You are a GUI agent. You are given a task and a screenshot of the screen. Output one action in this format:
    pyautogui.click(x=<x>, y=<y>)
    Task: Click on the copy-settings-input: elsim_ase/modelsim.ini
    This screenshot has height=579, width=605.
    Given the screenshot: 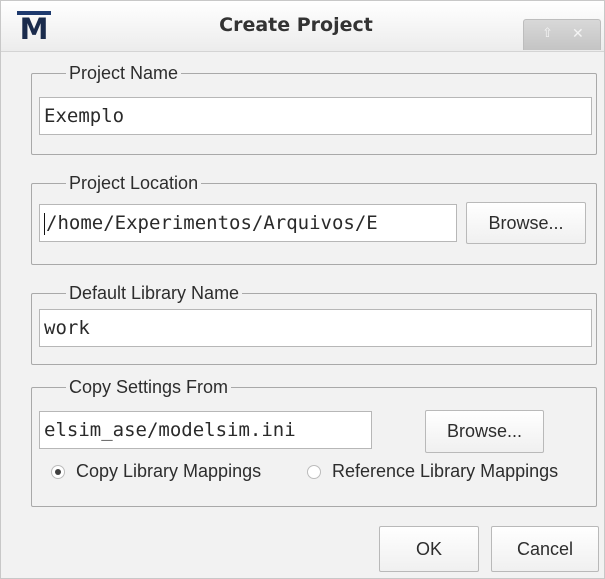 What is the action you would take?
    pyautogui.click(x=205, y=430)
    